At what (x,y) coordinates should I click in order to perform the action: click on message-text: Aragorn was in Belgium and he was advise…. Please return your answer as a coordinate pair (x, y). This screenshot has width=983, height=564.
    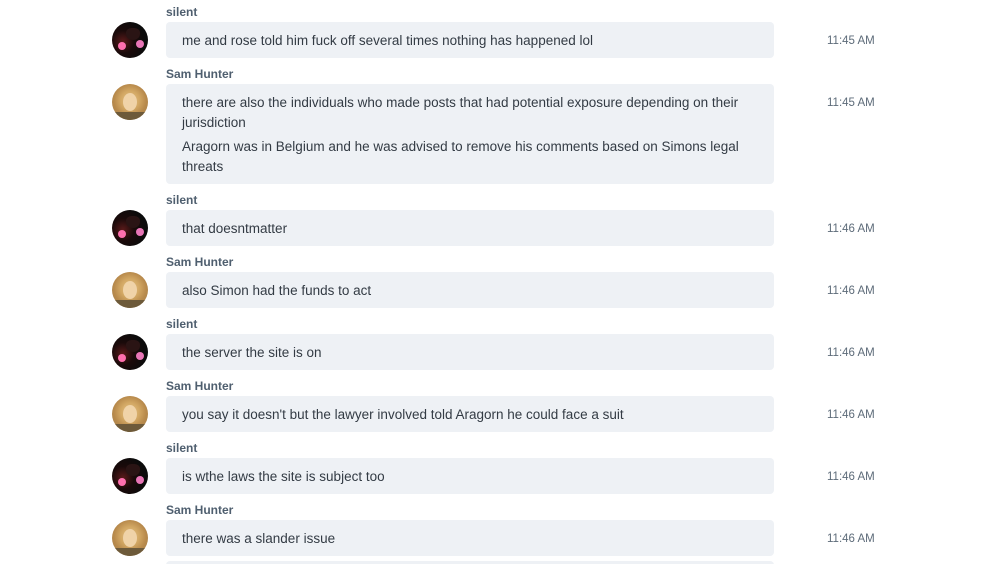
    Looking at the image, I should click on (460, 156).